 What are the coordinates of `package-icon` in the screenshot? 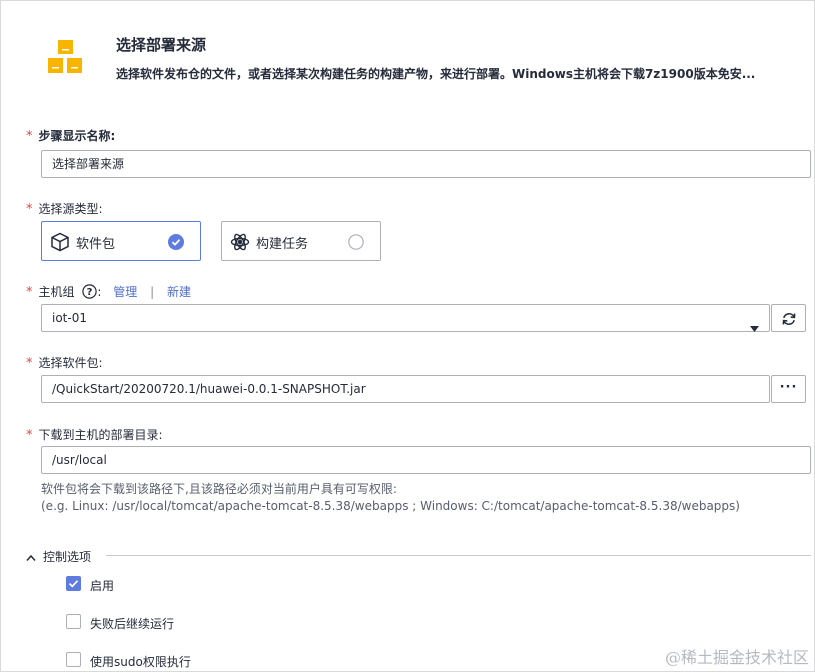 It's located at (60, 243).